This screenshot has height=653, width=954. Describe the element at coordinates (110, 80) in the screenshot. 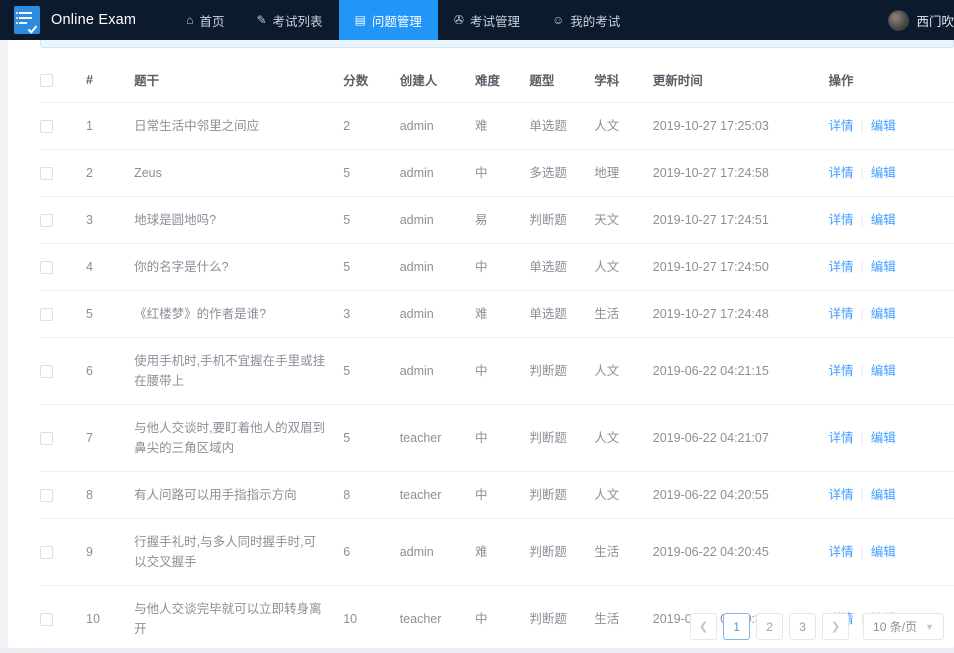

I see `th-num: #` at that location.